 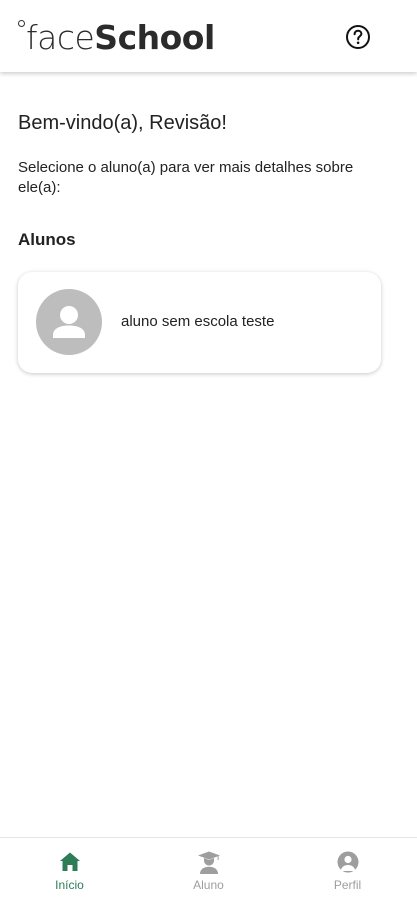 I want to click on top-app-bar: face School, so click(x=208, y=36).